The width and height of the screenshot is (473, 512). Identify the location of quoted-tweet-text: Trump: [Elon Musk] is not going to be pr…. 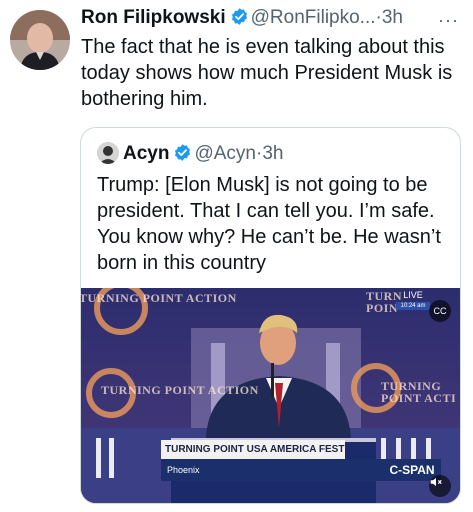
(269, 224).